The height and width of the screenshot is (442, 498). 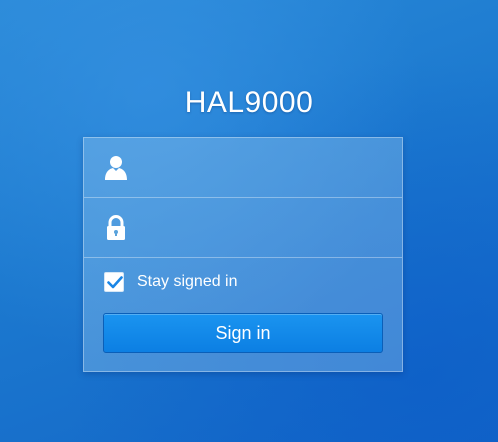 What do you see at coordinates (116, 228) in the screenshot?
I see `lock-icon` at bounding box center [116, 228].